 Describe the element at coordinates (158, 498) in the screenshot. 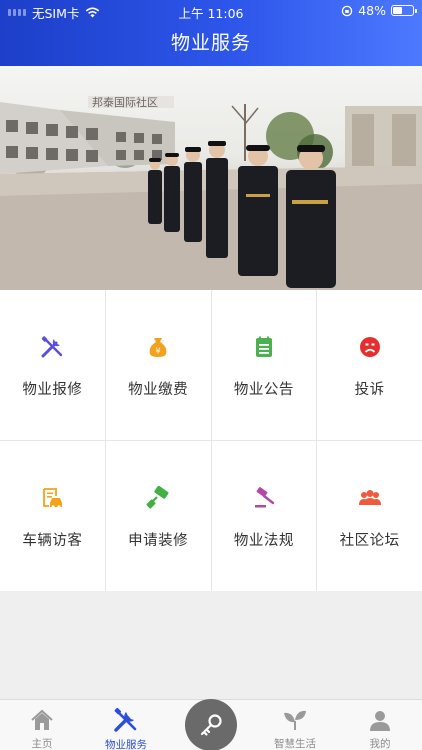

I see `paint-roller-icon` at that location.